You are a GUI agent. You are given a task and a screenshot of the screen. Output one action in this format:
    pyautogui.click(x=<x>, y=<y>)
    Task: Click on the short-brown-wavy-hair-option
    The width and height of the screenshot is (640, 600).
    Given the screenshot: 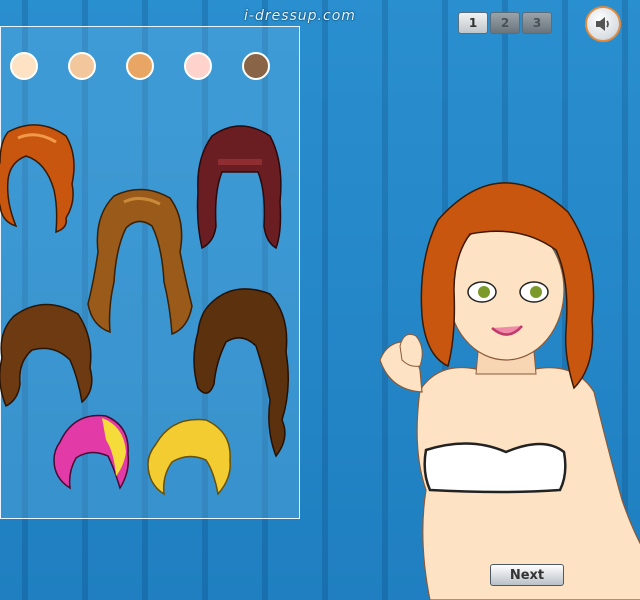 What is the action you would take?
    pyautogui.click(x=49, y=353)
    